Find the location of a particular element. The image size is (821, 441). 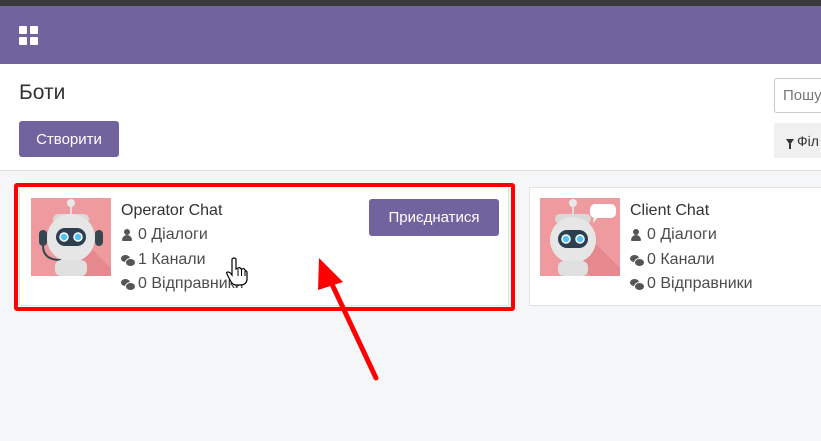

bot-name: Operator Chat is located at coordinates (172, 210).